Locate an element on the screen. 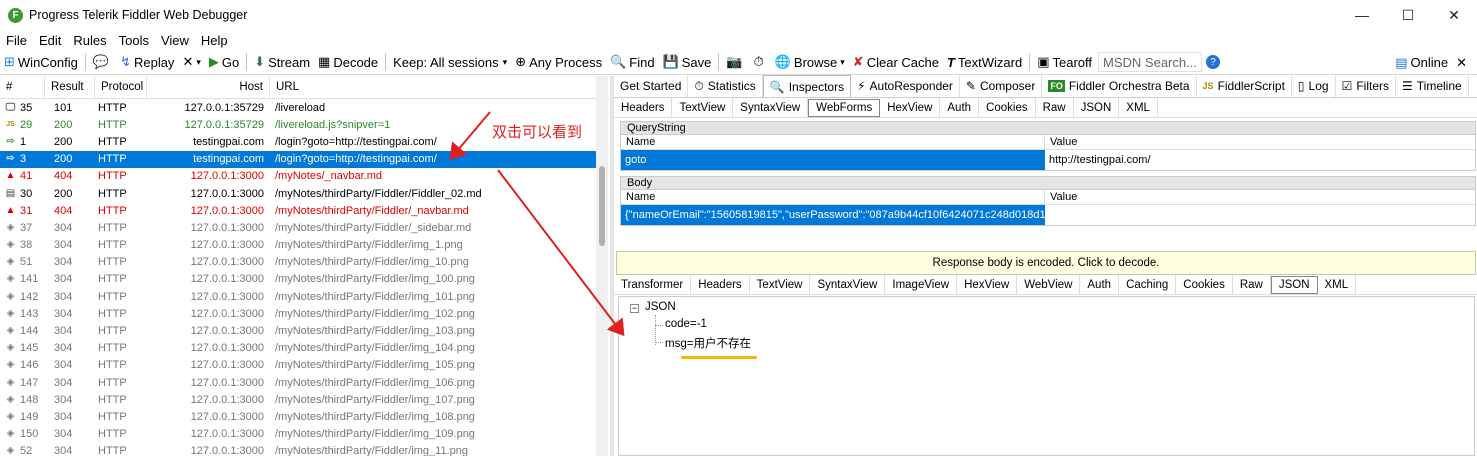  qs-name-cell: goto is located at coordinates (833, 160).